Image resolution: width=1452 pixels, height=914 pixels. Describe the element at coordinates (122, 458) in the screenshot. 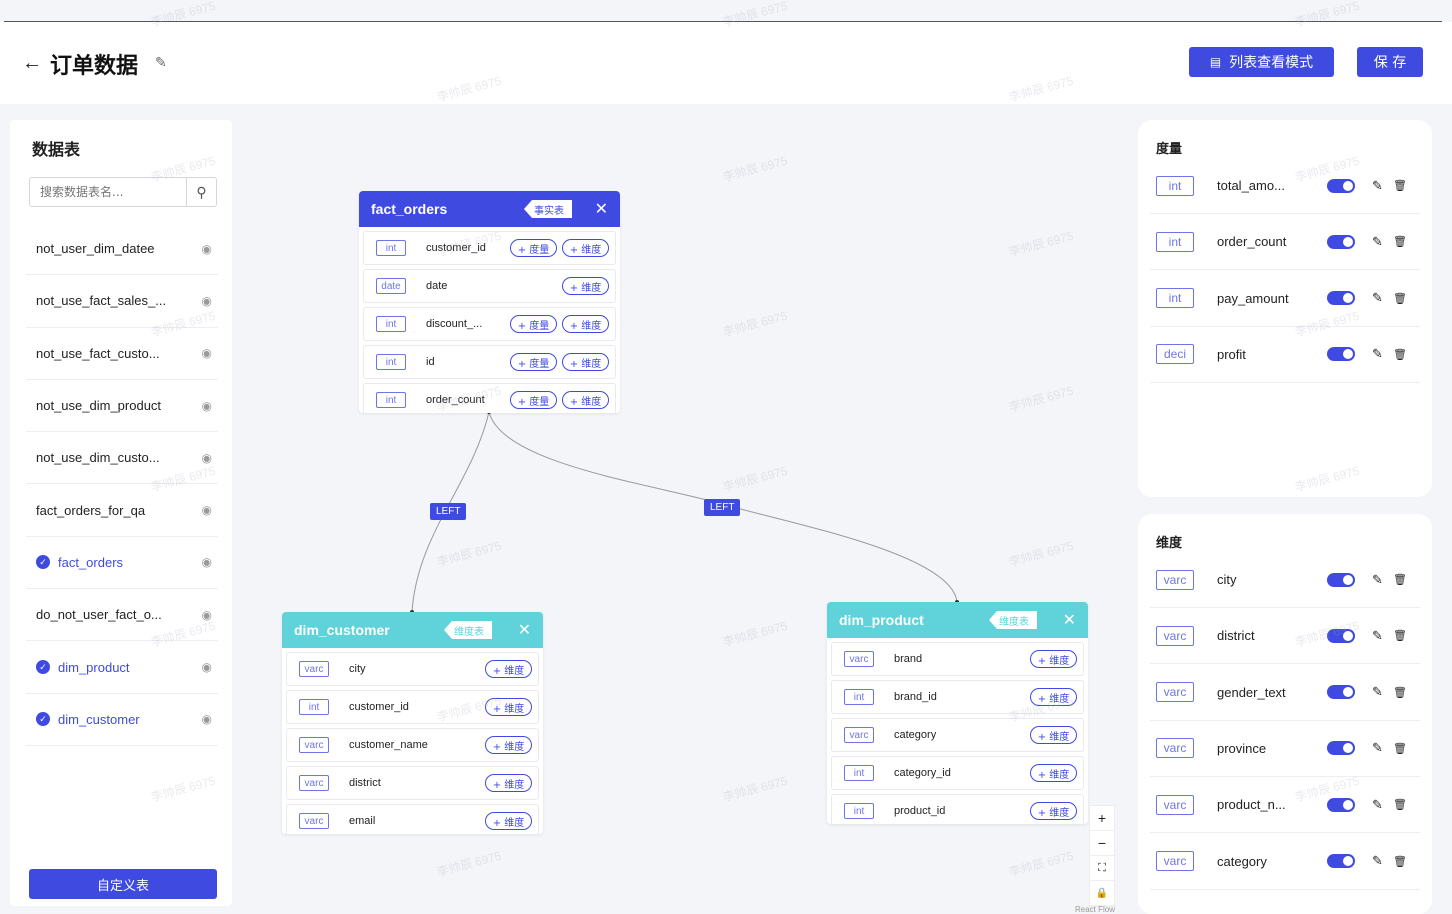

I see `table-list-item: not_use_dim_custo... ◉` at that location.